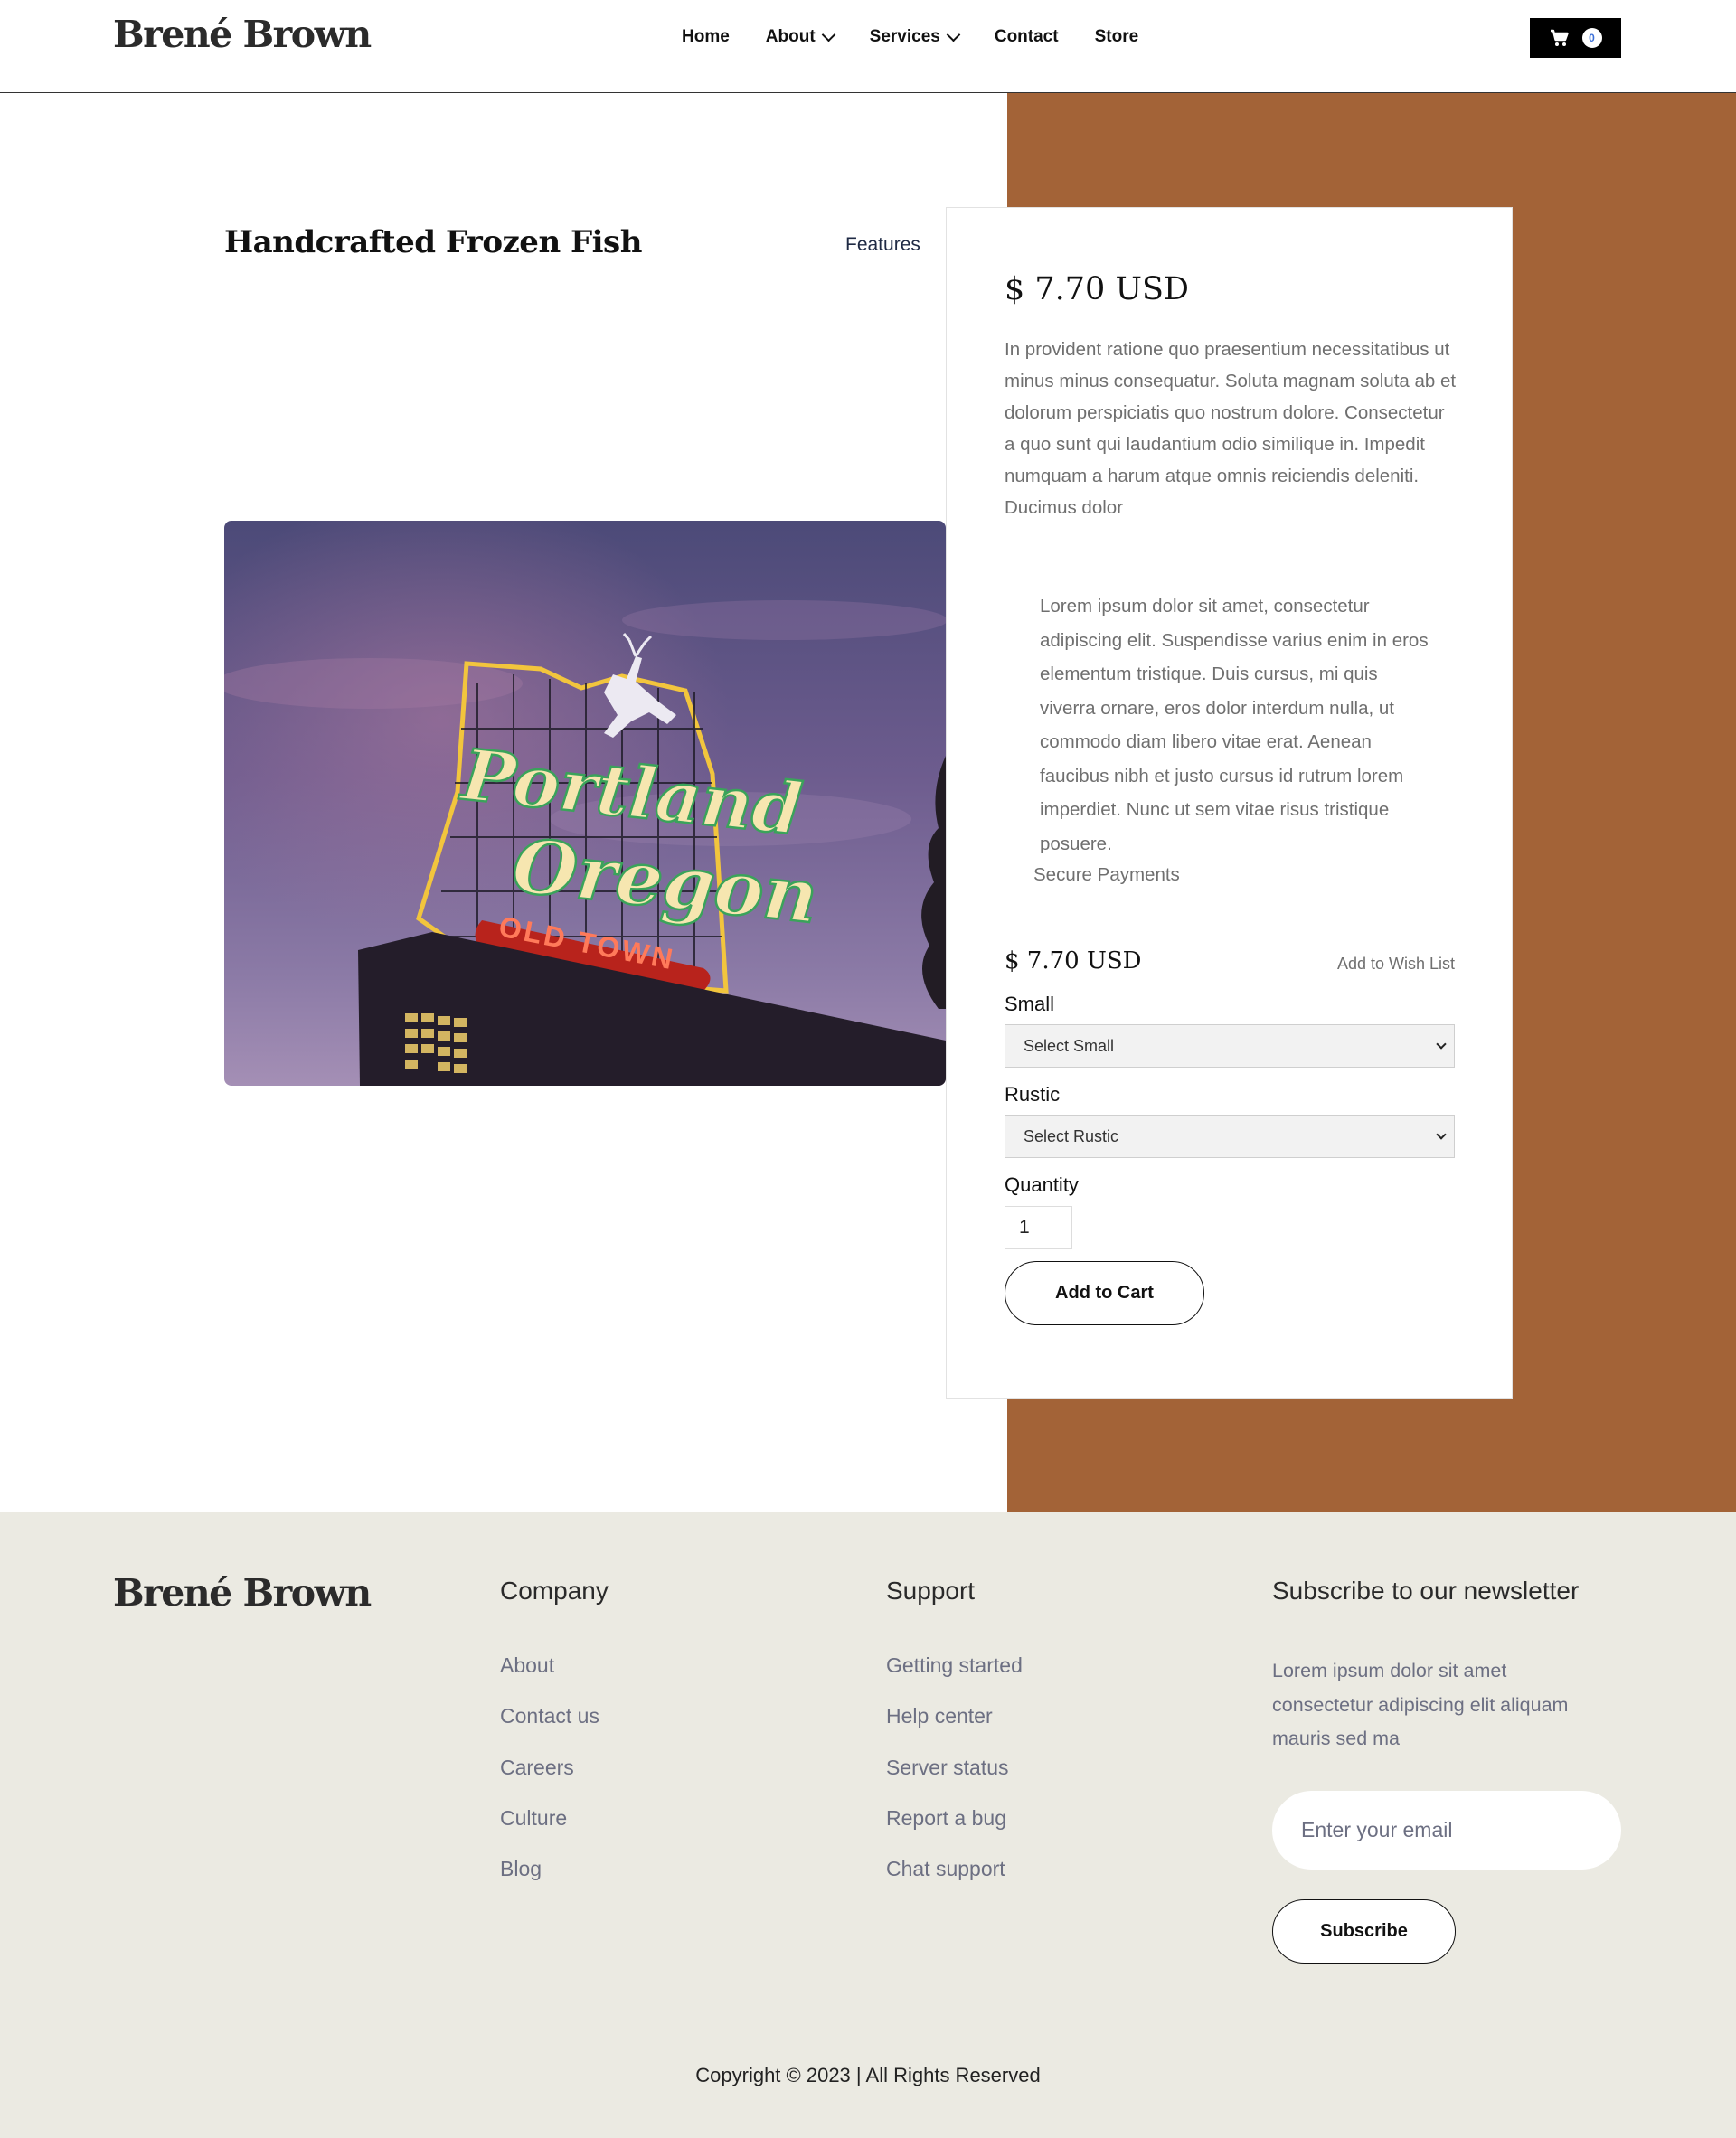 The image size is (1736, 2138). I want to click on nav-about-label: About, so click(790, 37).